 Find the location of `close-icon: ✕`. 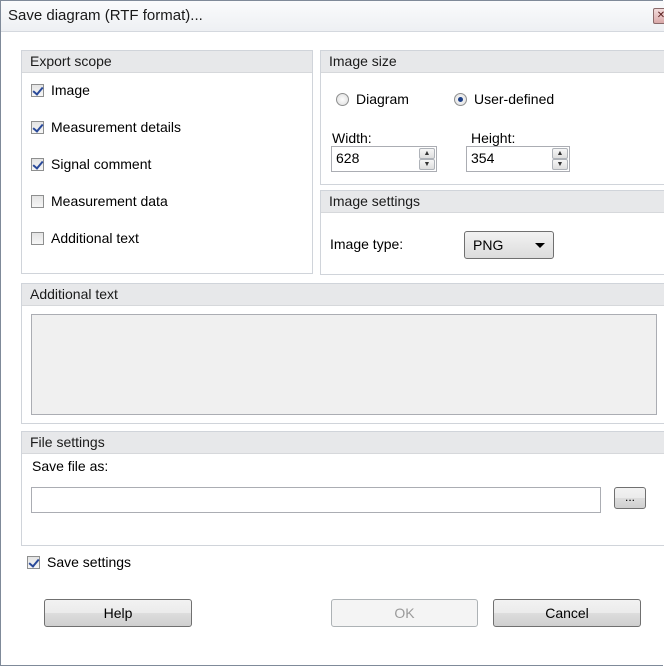

close-icon: ✕ is located at coordinates (658, 16).